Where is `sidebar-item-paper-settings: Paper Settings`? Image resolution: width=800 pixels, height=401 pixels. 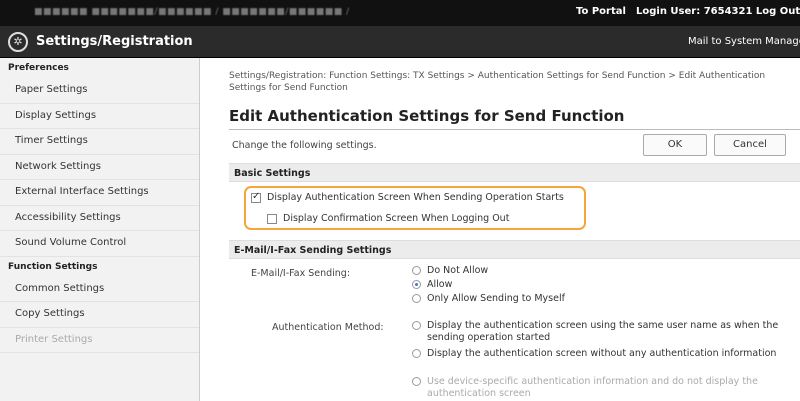 sidebar-item-paper-settings: Paper Settings is located at coordinates (99, 91).